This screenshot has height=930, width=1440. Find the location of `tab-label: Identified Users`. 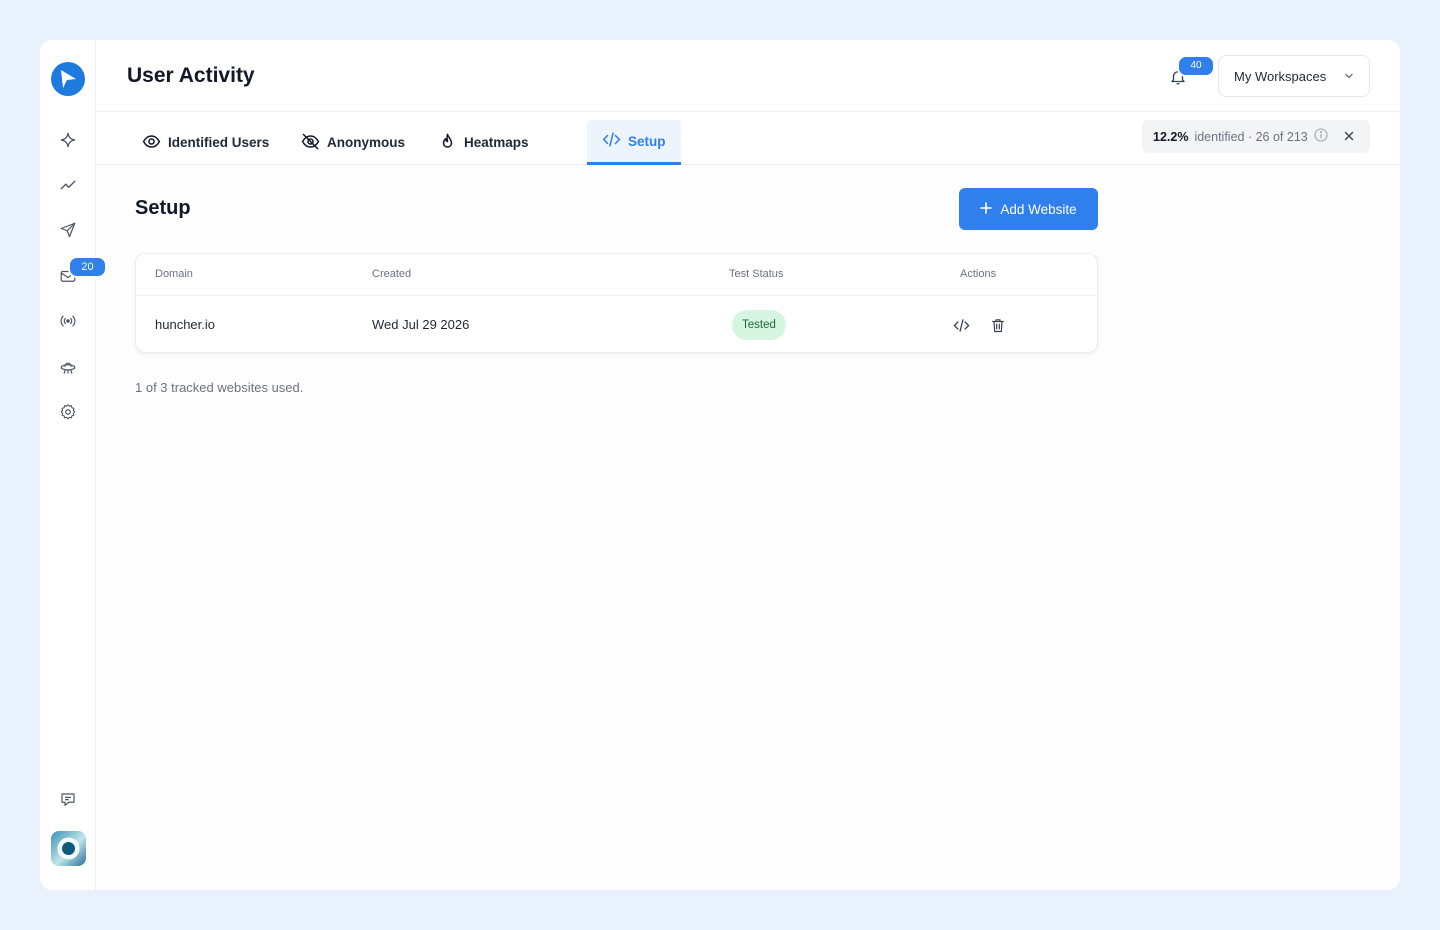

tab-label: Identified Users is located at coordinates (219, 142).